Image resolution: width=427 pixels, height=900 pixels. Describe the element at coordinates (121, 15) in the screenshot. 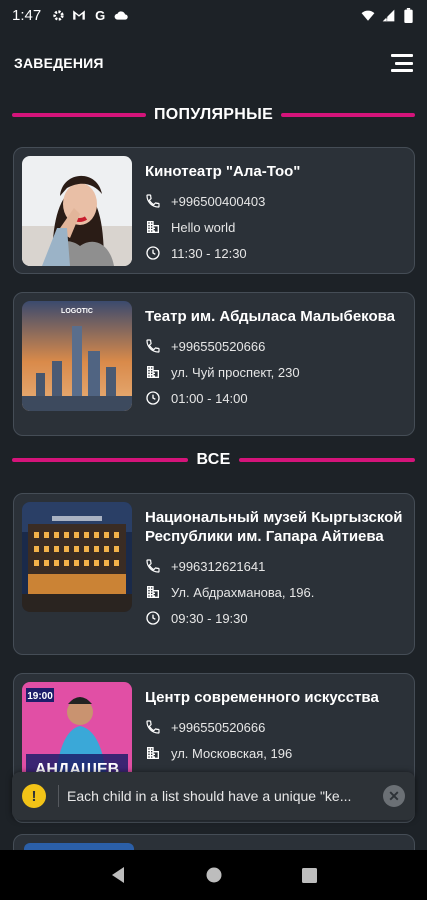

I see `cloud-icon` at that location.